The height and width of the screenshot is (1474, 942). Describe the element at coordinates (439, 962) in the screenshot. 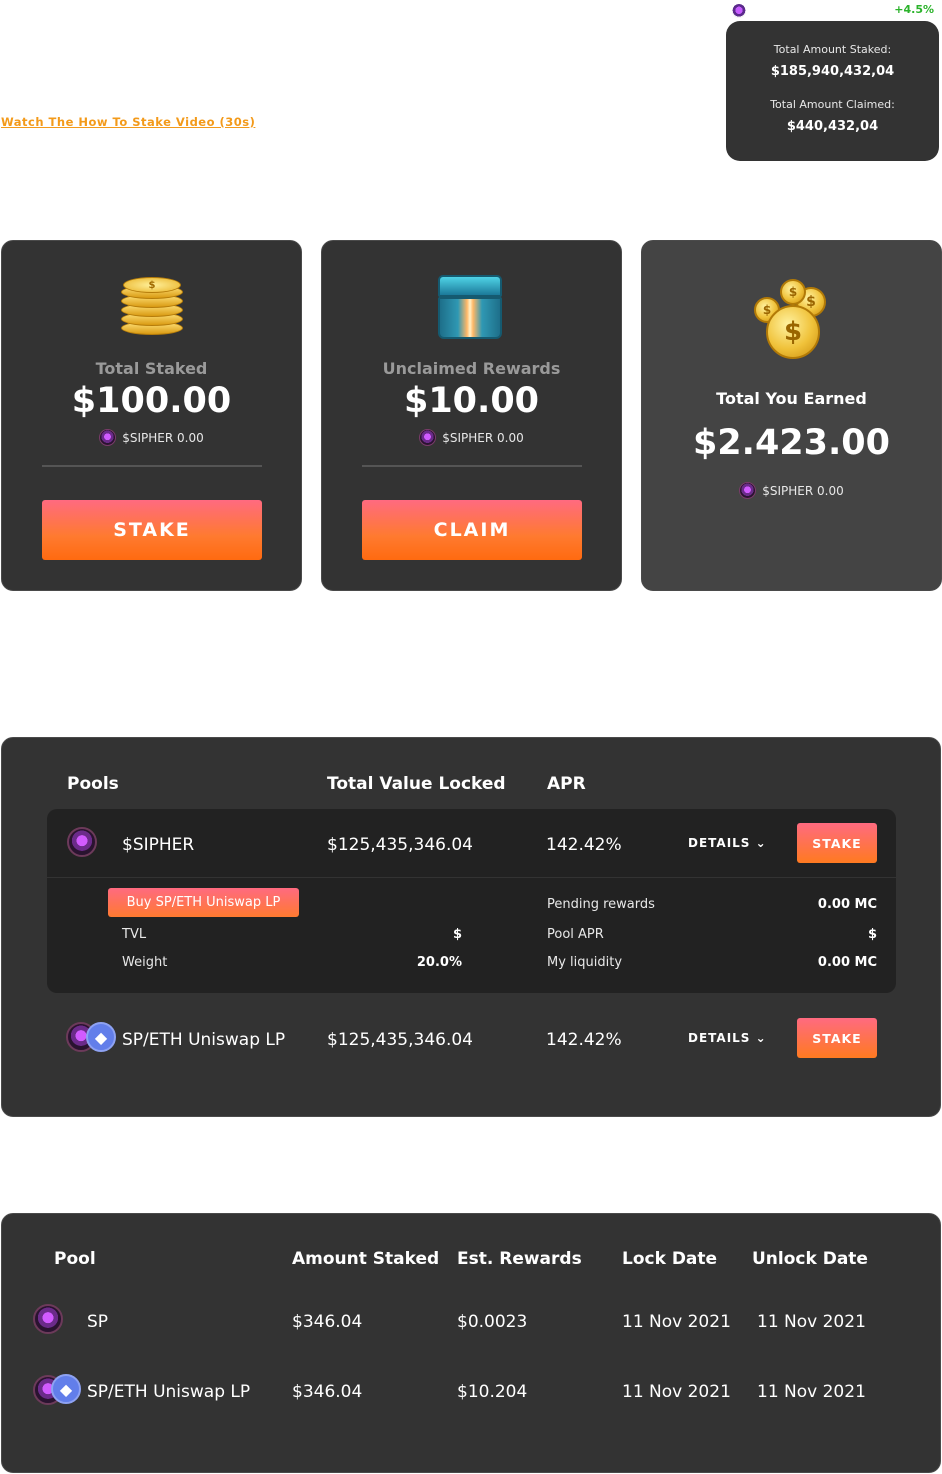

I see `weight-value: 20.0%` at that location.